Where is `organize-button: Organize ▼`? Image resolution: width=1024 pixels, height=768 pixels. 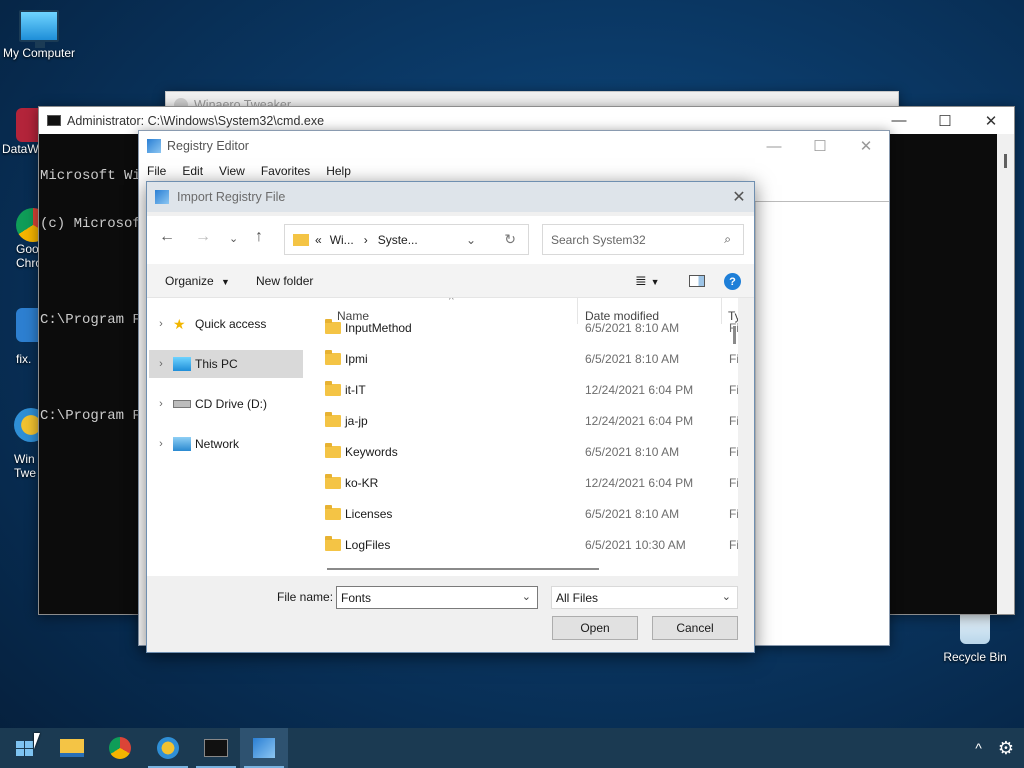 organize-button: Organize ▼ is located at coordinates (197, 281).